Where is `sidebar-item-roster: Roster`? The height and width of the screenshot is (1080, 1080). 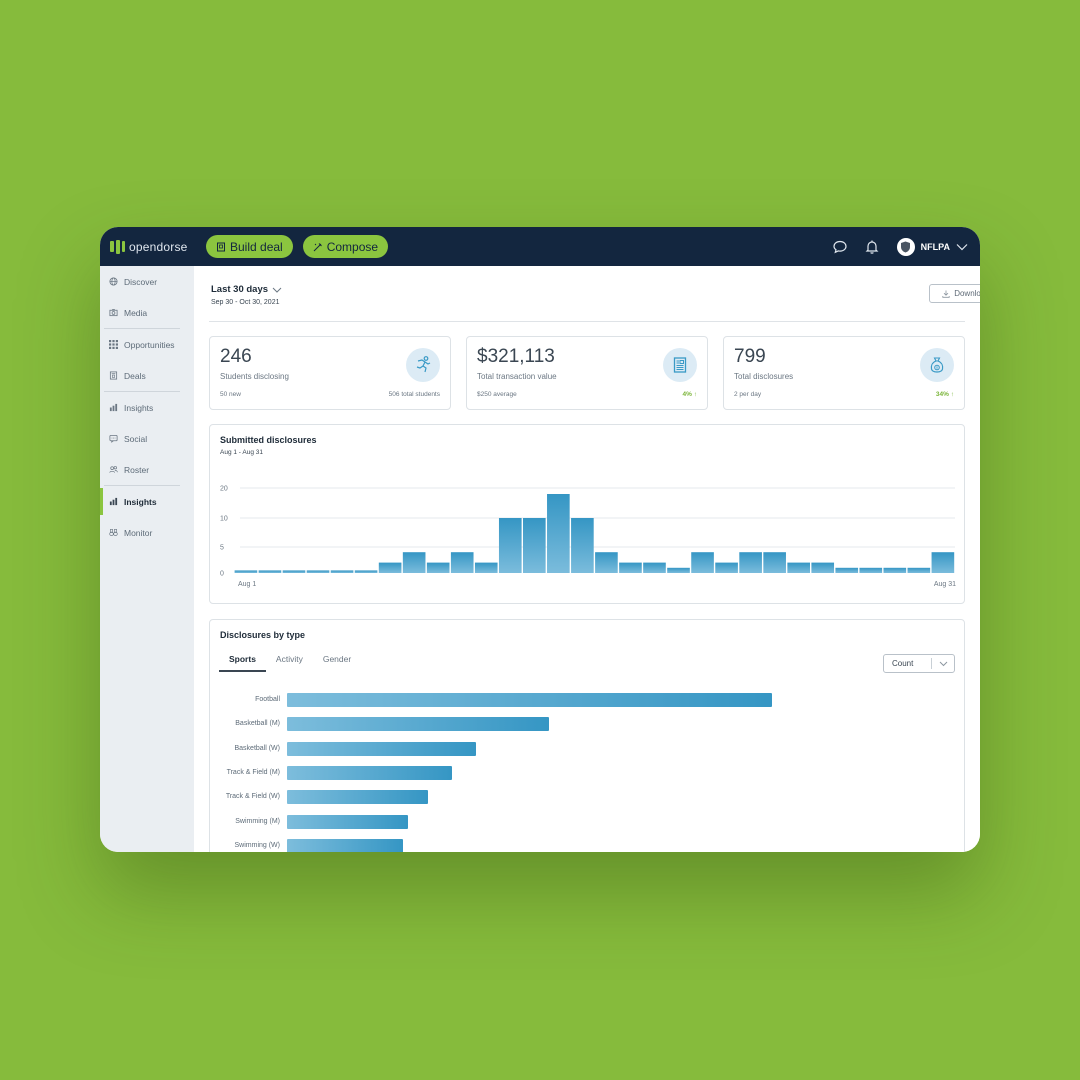 sidebar-item-roster: Roster is located at coordinates (147, 469).